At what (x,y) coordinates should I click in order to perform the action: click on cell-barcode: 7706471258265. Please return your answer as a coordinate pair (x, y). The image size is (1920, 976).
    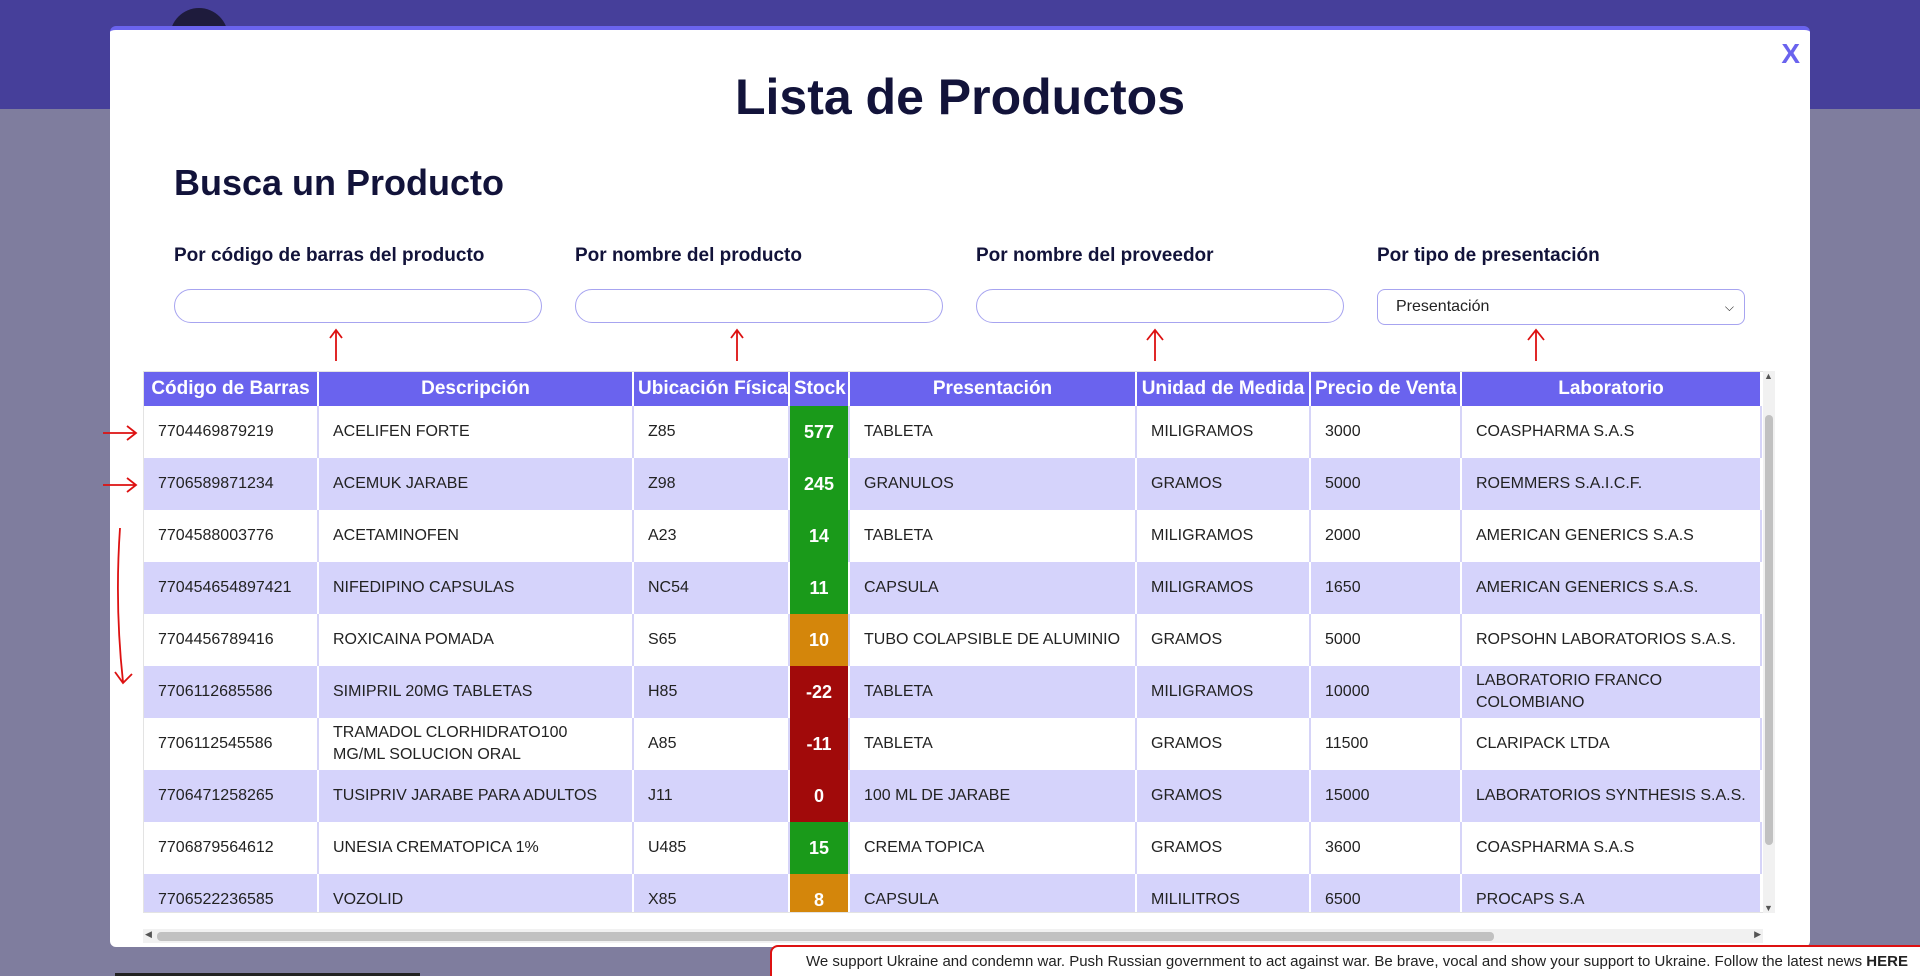
    Looking at the image, I should click on (231, 796).